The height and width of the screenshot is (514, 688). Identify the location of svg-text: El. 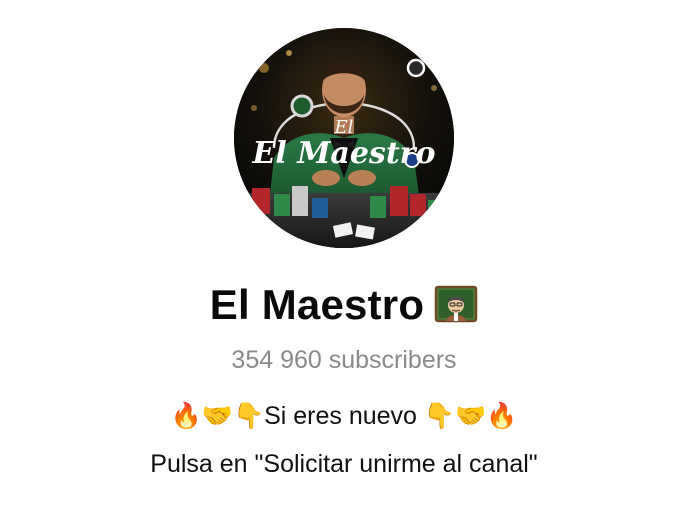
(344, 127).